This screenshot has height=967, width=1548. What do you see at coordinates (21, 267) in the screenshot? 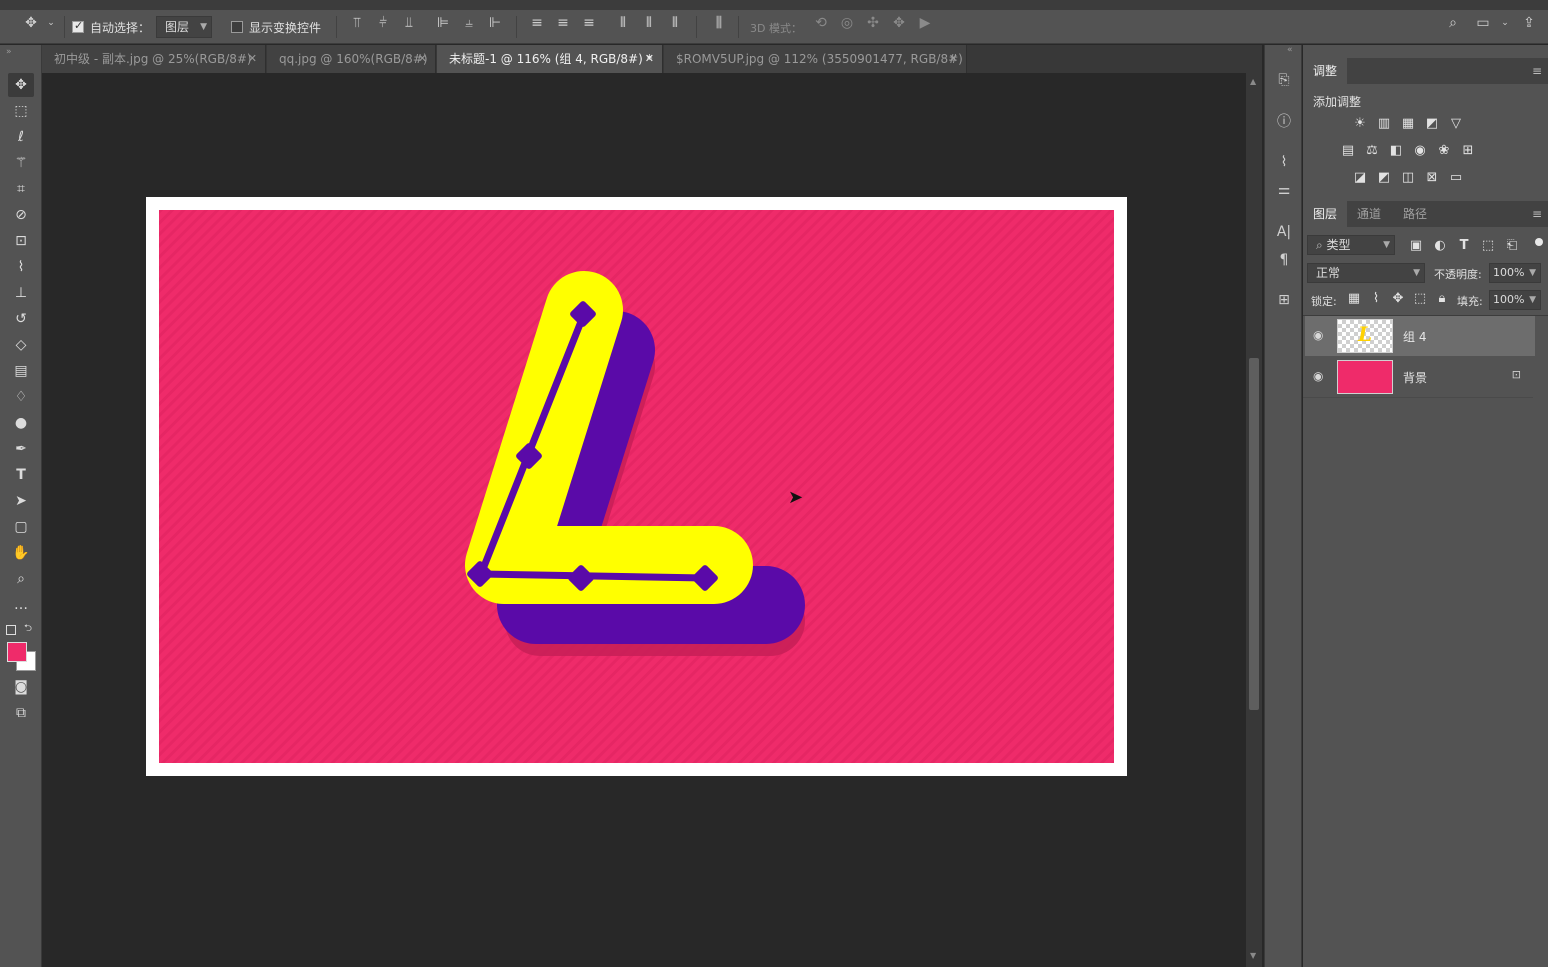
I see `brush-tool-icon: ⌇` at bounding box center [21, 267].